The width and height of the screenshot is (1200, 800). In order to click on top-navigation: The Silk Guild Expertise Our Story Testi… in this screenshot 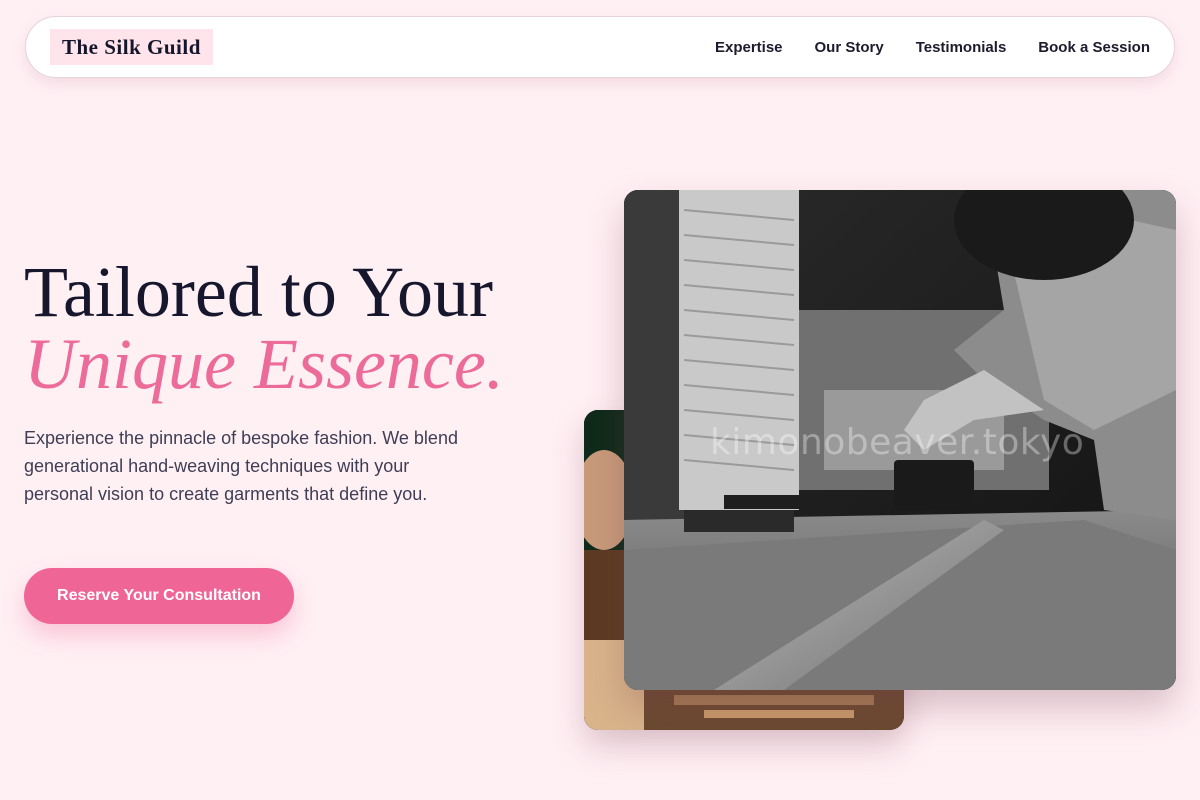, I will do `click(600, 47)`.